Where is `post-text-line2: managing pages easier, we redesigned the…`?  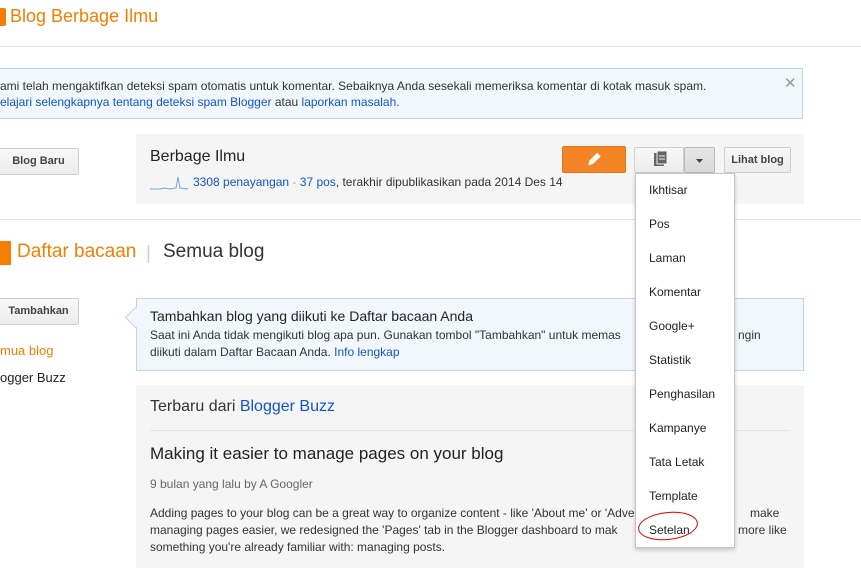 post-text-line2: managing pages easier, we redesigned the… is located at coordinates (384, 530).